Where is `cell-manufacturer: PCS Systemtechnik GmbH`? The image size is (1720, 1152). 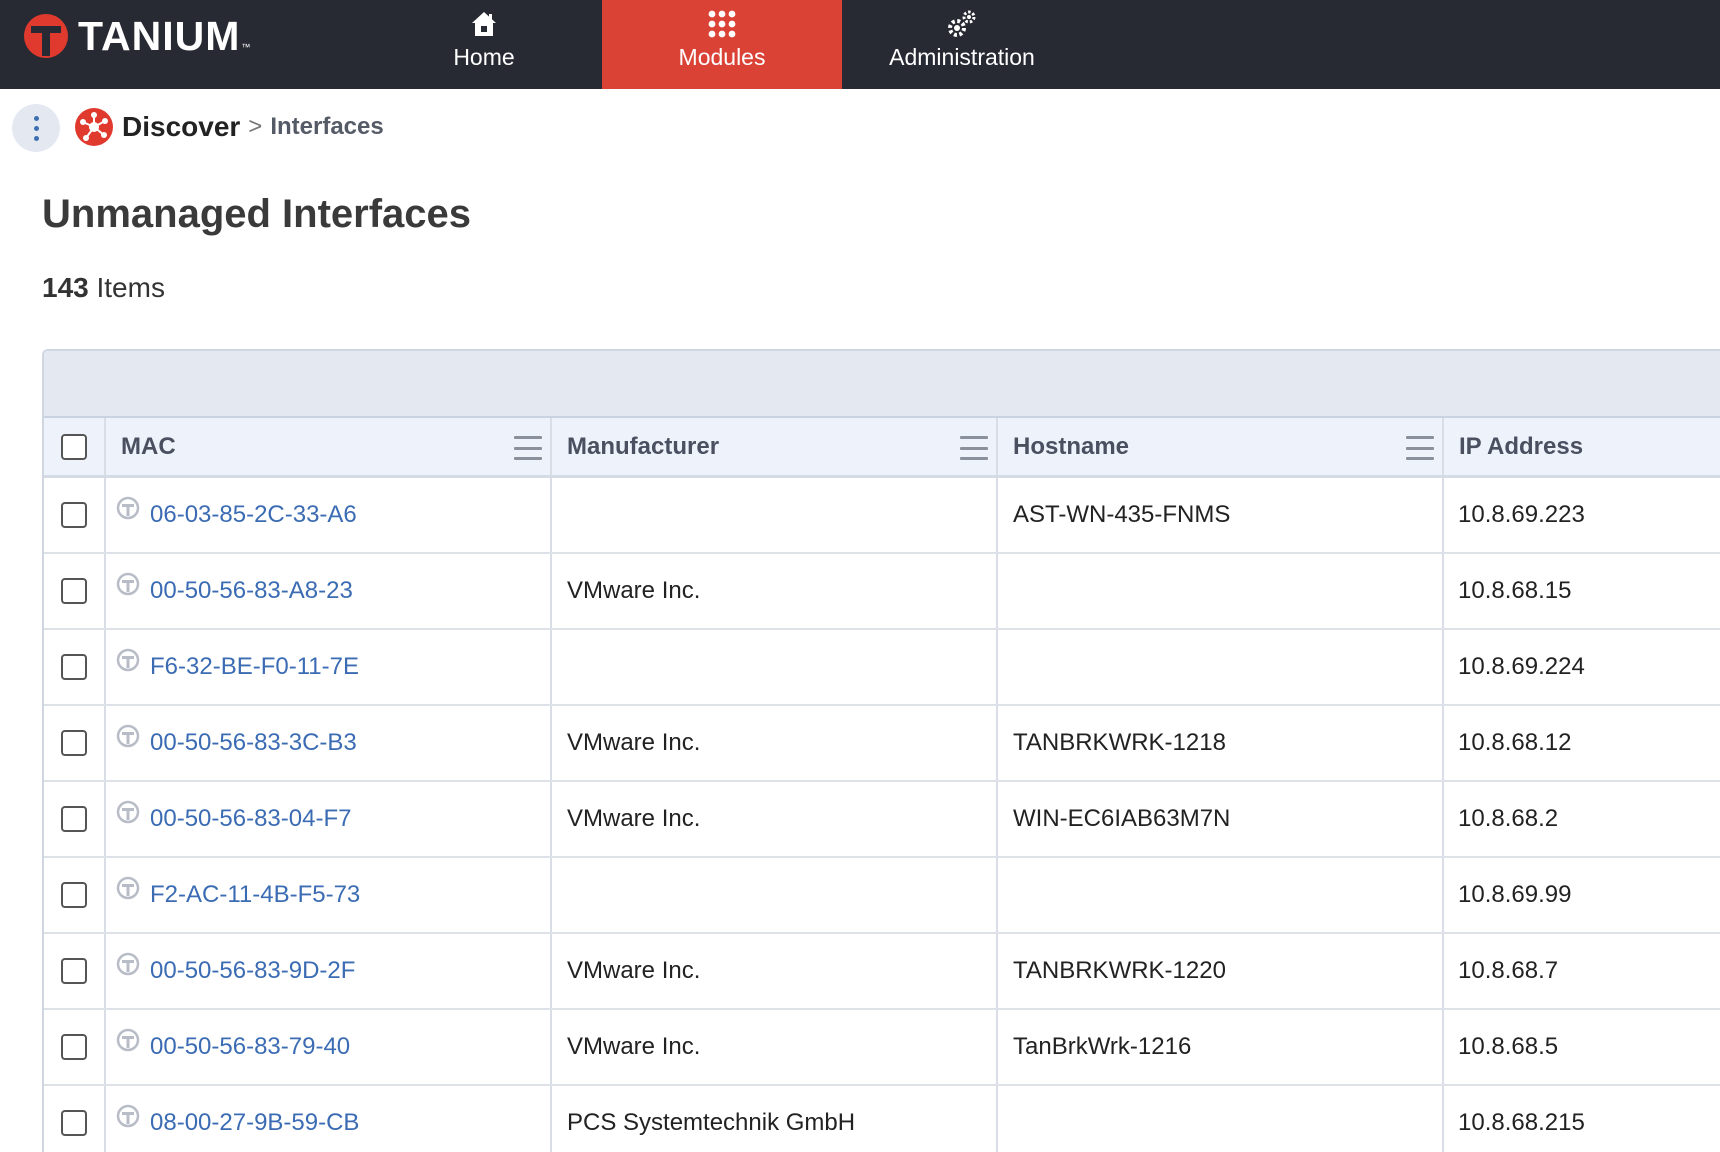 cell-manufacturer: PCS Systemtechnik GmbH is located at coordinates (775, 1119).